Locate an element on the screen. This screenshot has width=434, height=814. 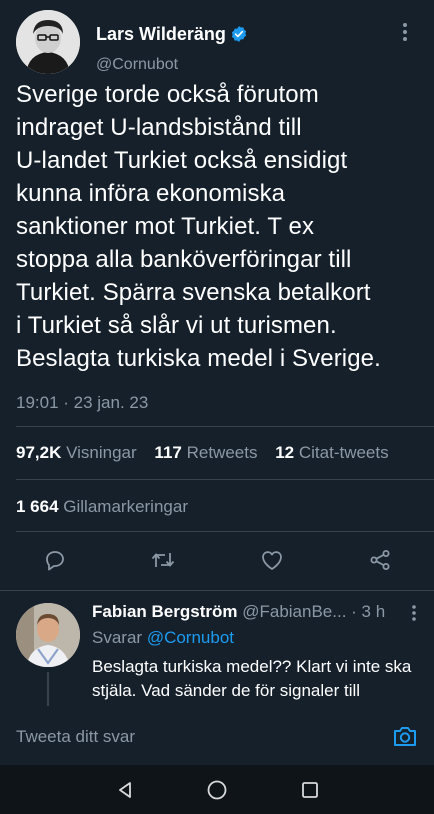
retweets-label: Retweets is located at coordinates (222, 452).